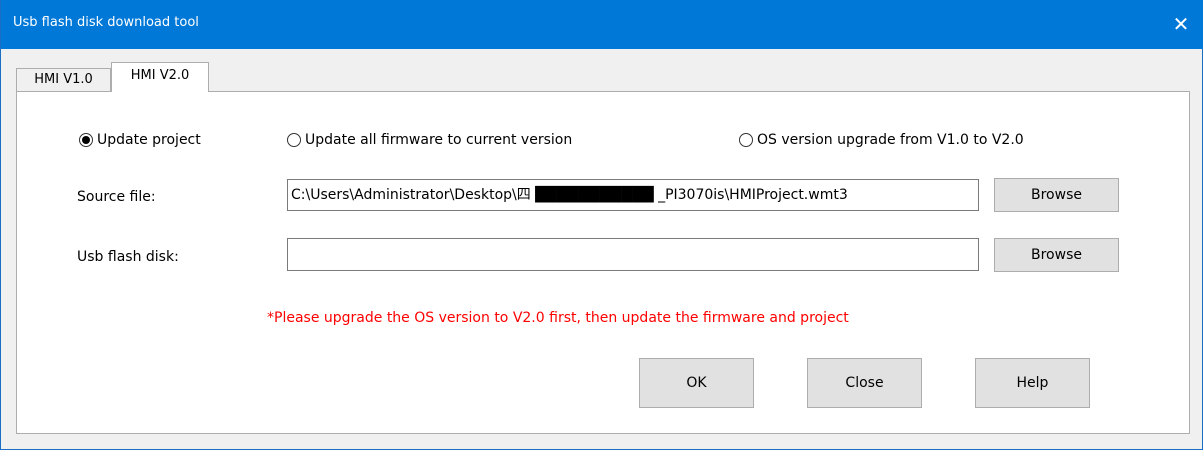  Describe the element at coordinates (696, 383) in the screenshot. I see `ok-button: OK` at that location.